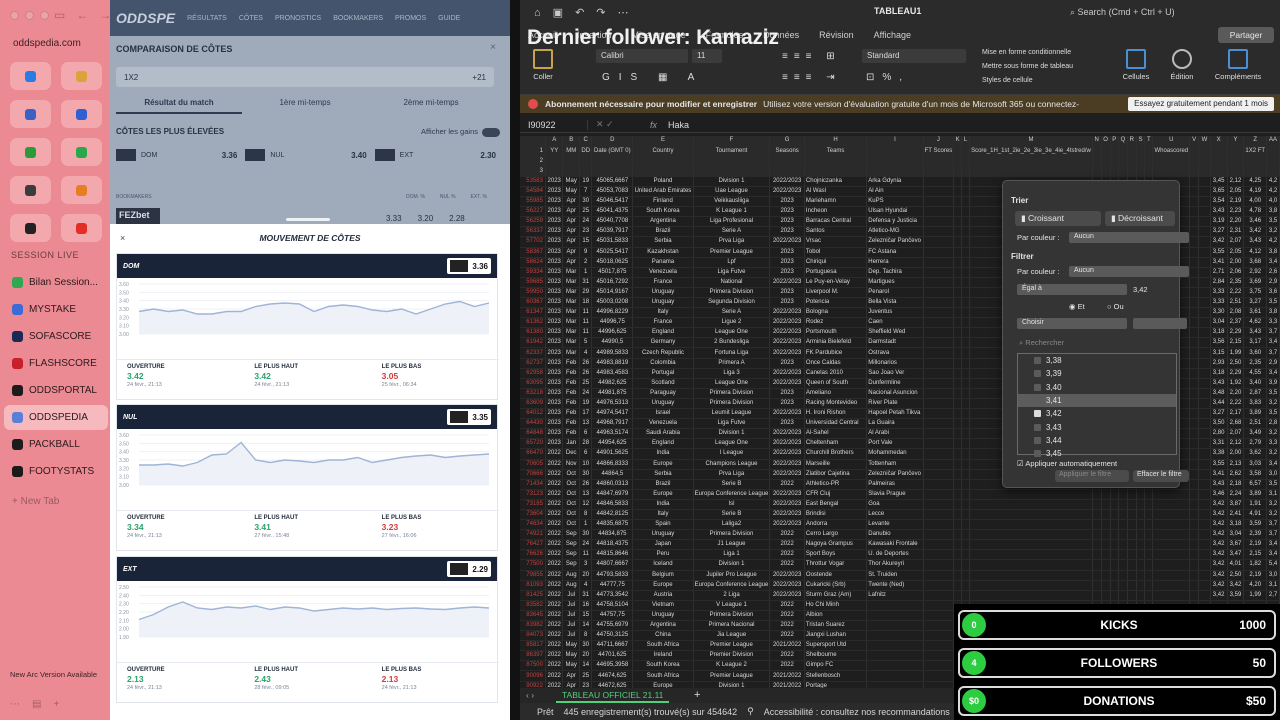 Image resolution: width=1280 pixels, height=720 pixels. What do you see at coordinates (663, 684) in the screenshot?
I see `grid-cell: Europe` at bounding box center [663, 684].